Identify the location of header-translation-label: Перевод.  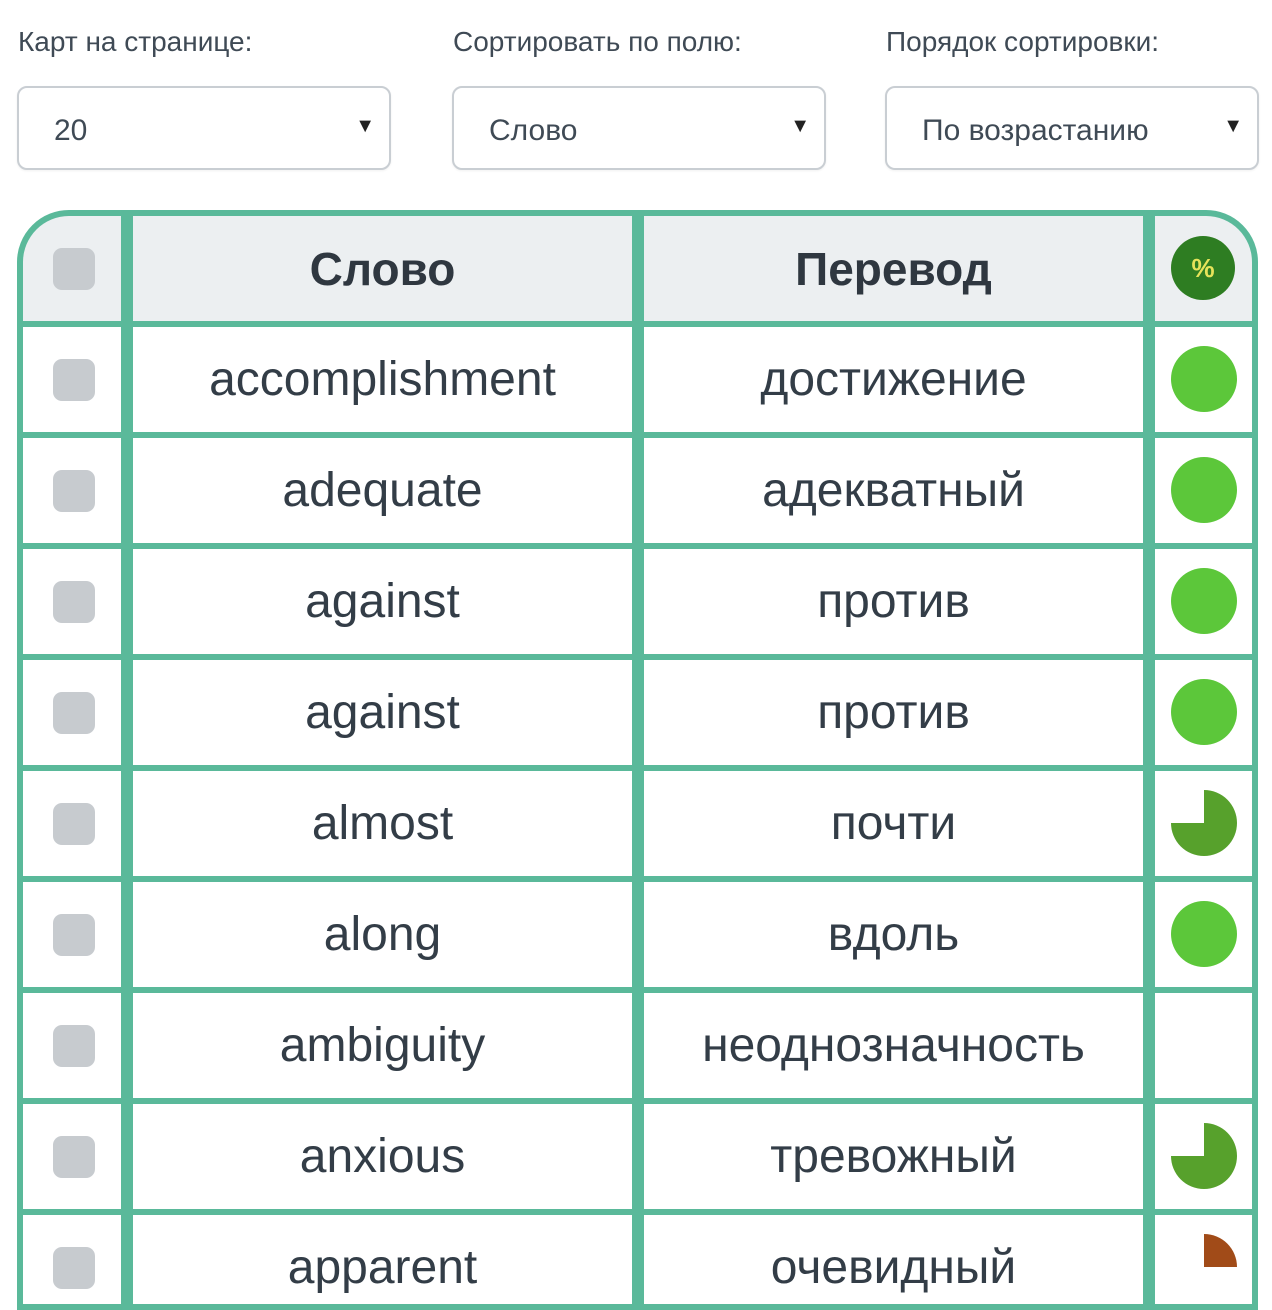
(893, 268).